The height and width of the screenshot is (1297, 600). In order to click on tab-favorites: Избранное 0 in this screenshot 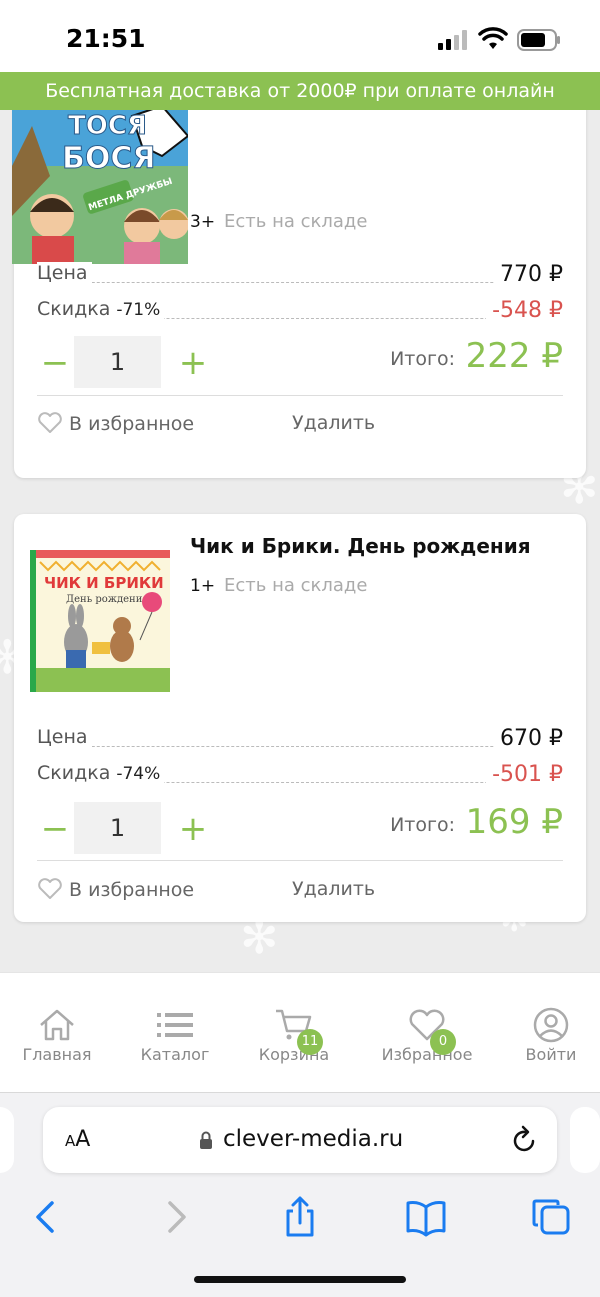, I will do `click(427, 1035)`.